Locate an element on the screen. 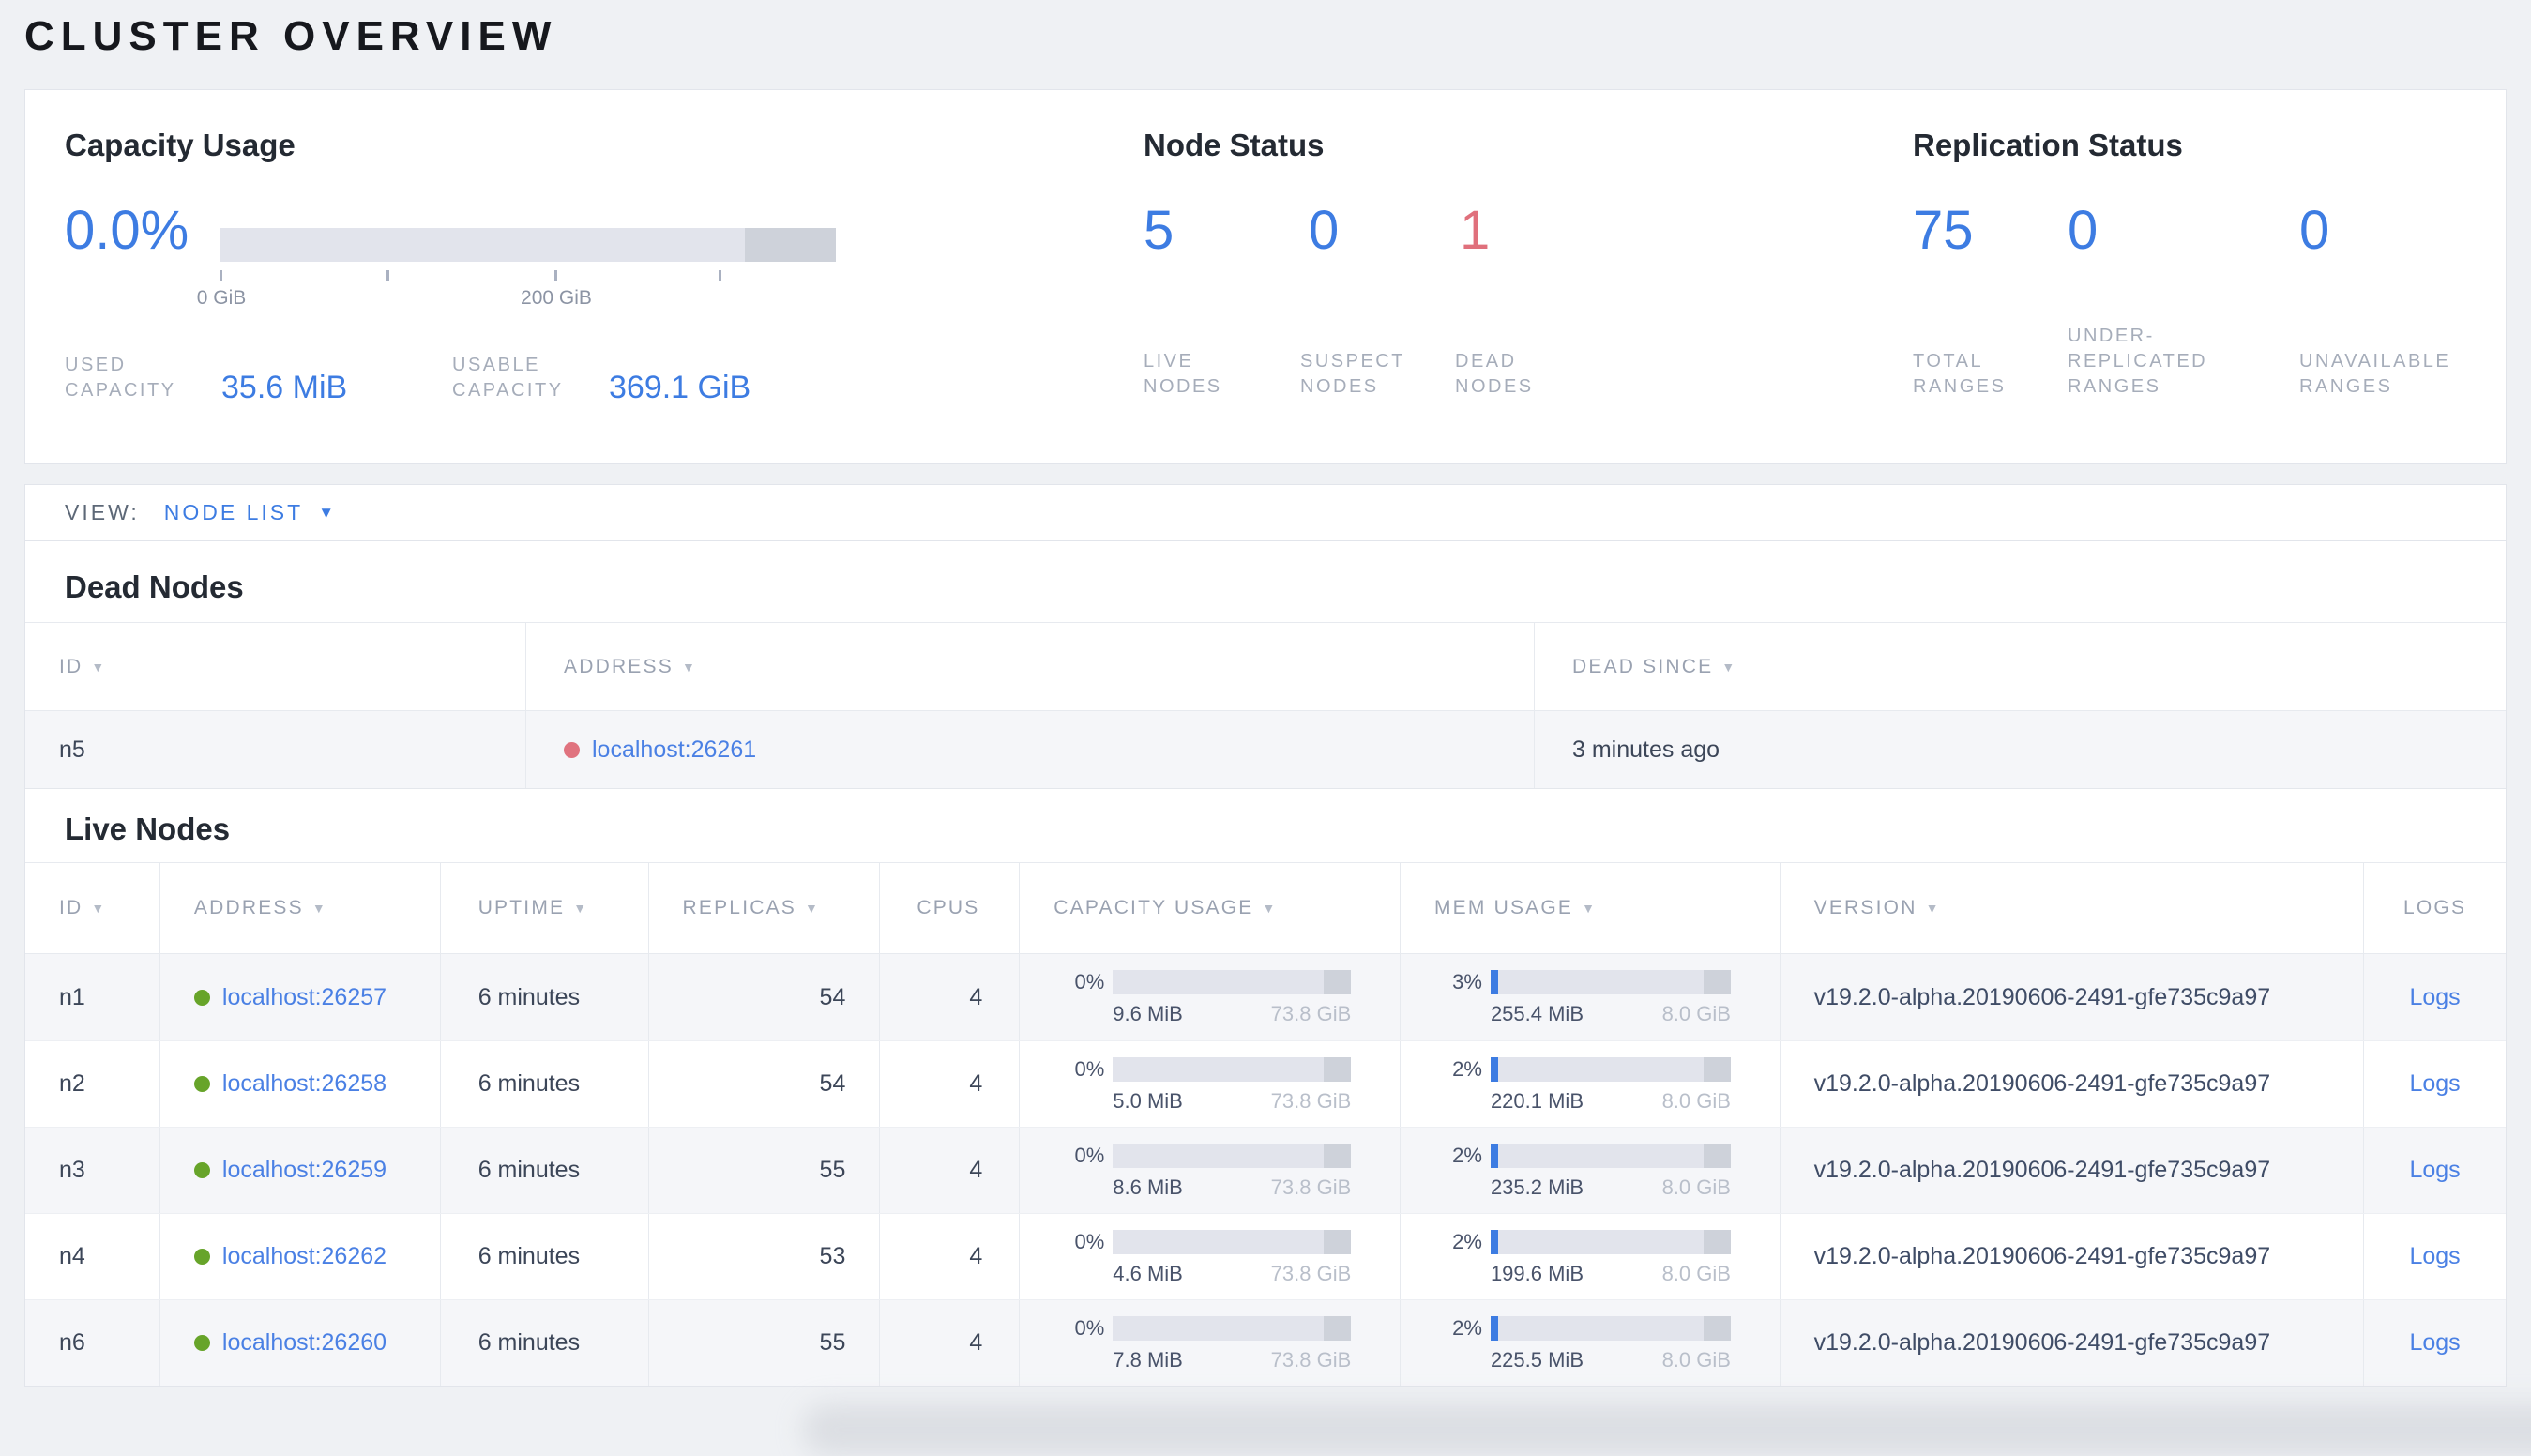  dead-node-row: n5 localhost:26261 3 minutes ago is located at coordinates (1265, 749).